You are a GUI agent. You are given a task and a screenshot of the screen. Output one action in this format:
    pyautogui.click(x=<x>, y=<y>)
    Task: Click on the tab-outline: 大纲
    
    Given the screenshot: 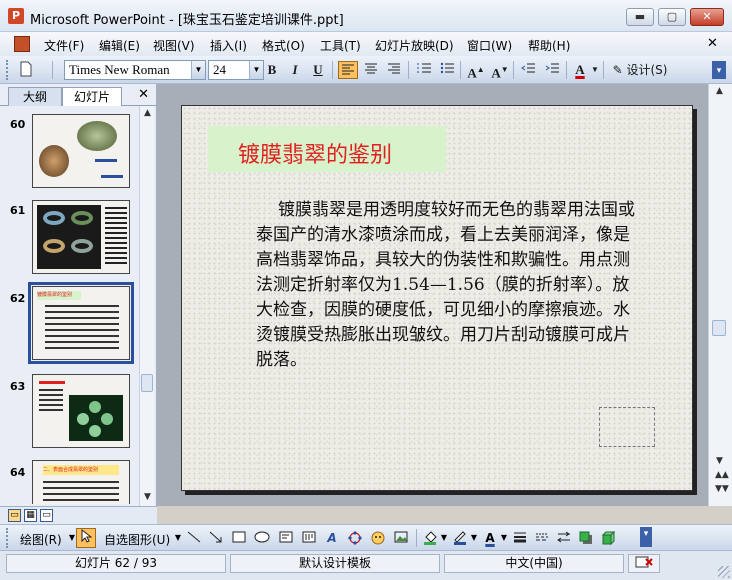 What is the action you would take?
    pyautogui.click(x=35, y=96)
    